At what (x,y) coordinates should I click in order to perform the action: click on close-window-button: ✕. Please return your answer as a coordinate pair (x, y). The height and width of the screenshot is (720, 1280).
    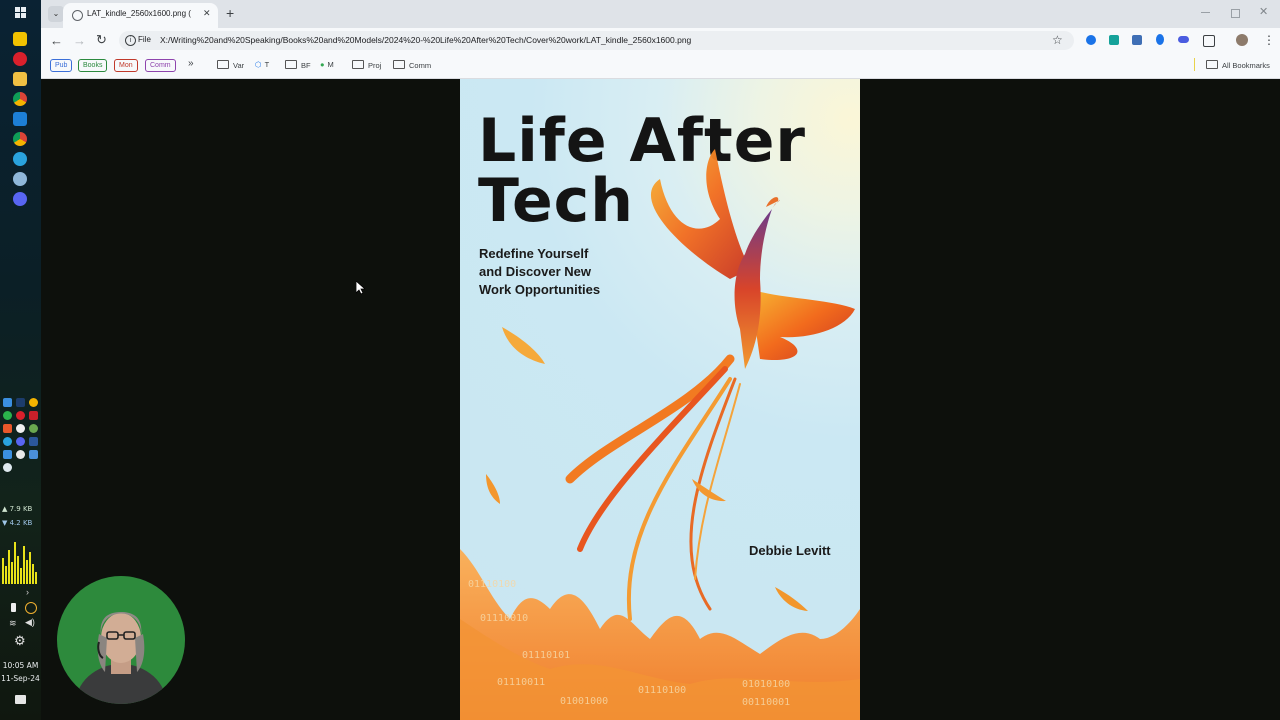
    Looking at the image, I should click on (1263, 11).